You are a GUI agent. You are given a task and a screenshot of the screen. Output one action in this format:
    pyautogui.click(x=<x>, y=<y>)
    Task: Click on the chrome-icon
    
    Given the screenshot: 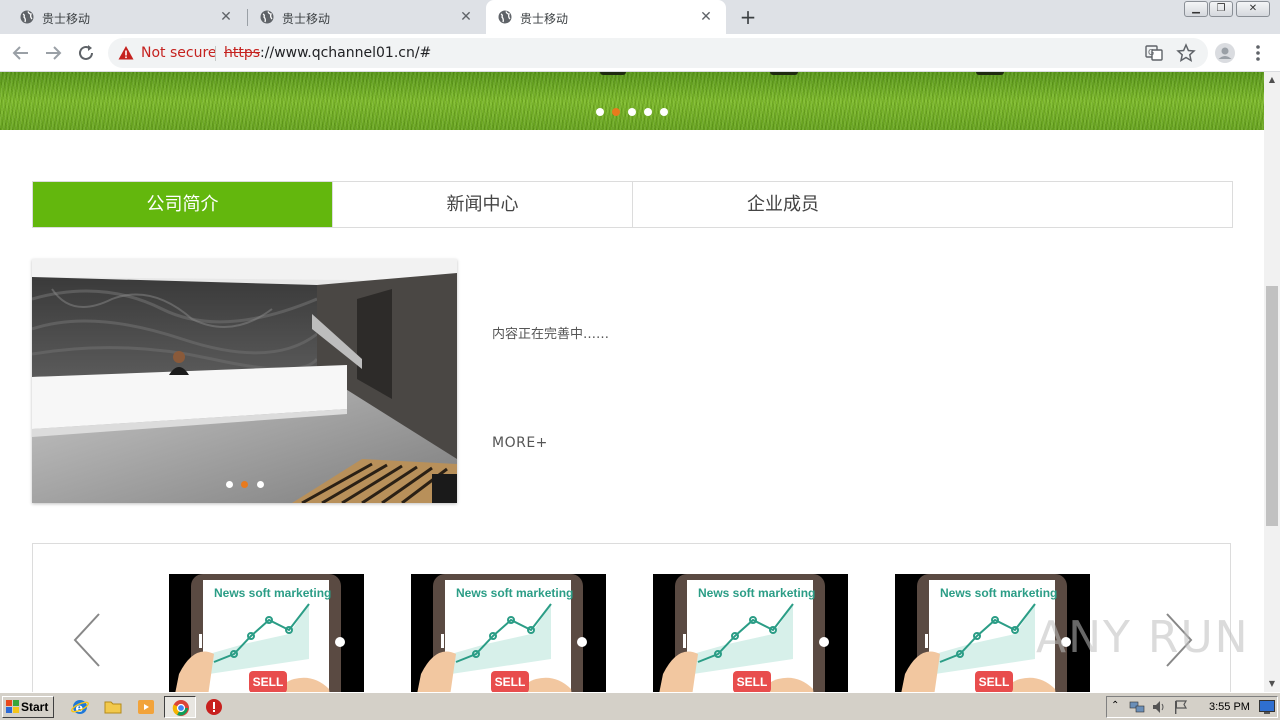 What is the action you would take?
    pyautogui.click(x=180, y=708)
    